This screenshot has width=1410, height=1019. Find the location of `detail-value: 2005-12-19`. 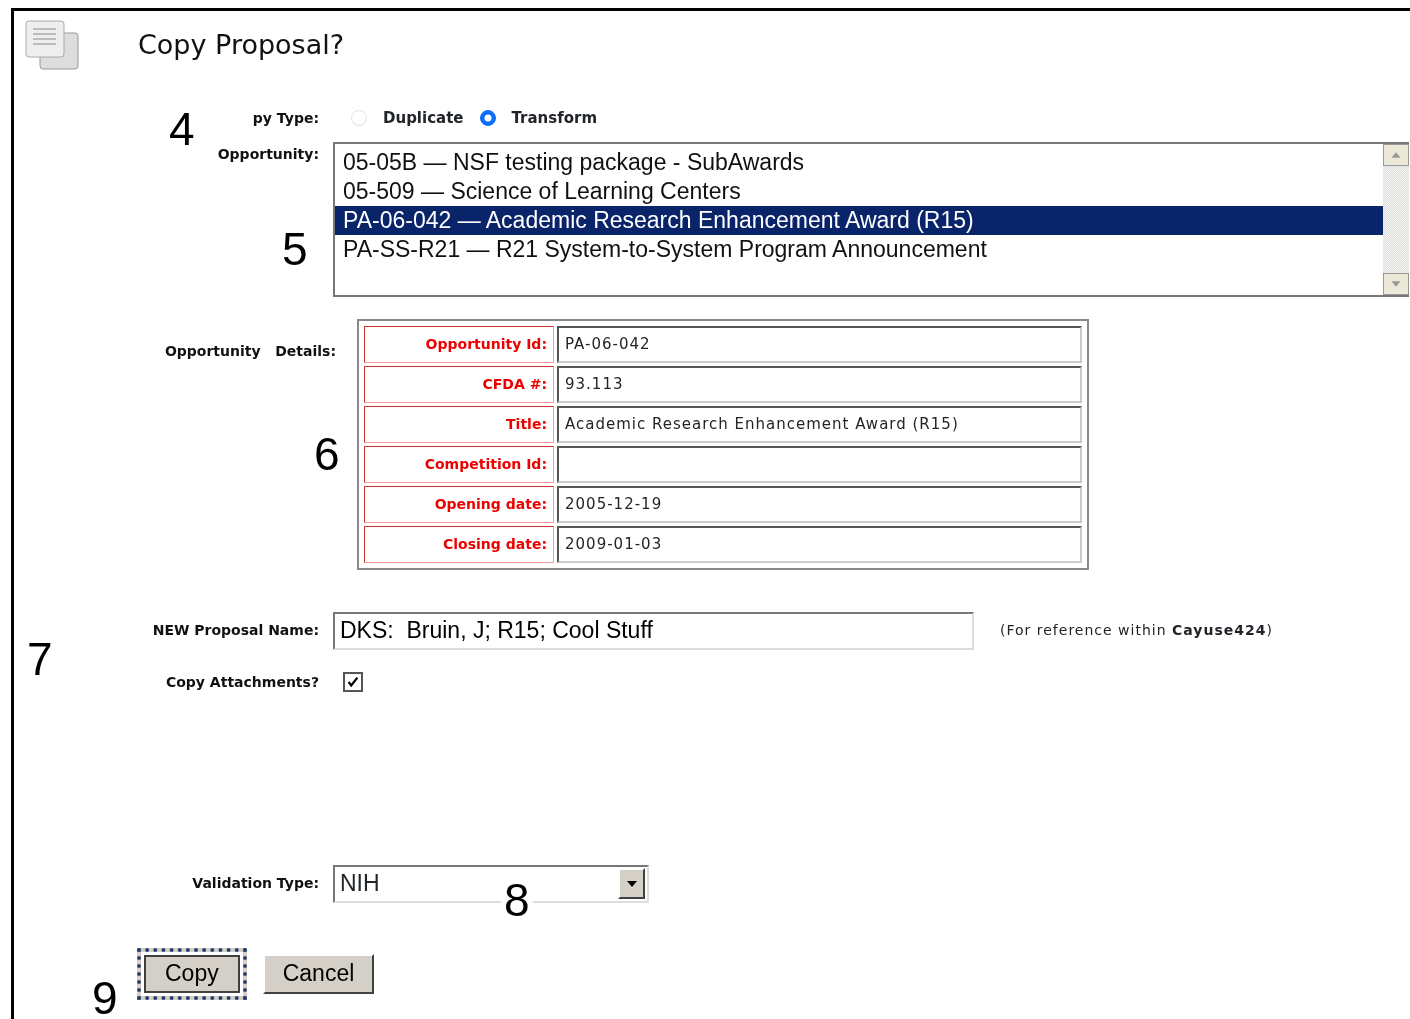

detail-value: 2005-12-19 is located at coordinates (819, 504).